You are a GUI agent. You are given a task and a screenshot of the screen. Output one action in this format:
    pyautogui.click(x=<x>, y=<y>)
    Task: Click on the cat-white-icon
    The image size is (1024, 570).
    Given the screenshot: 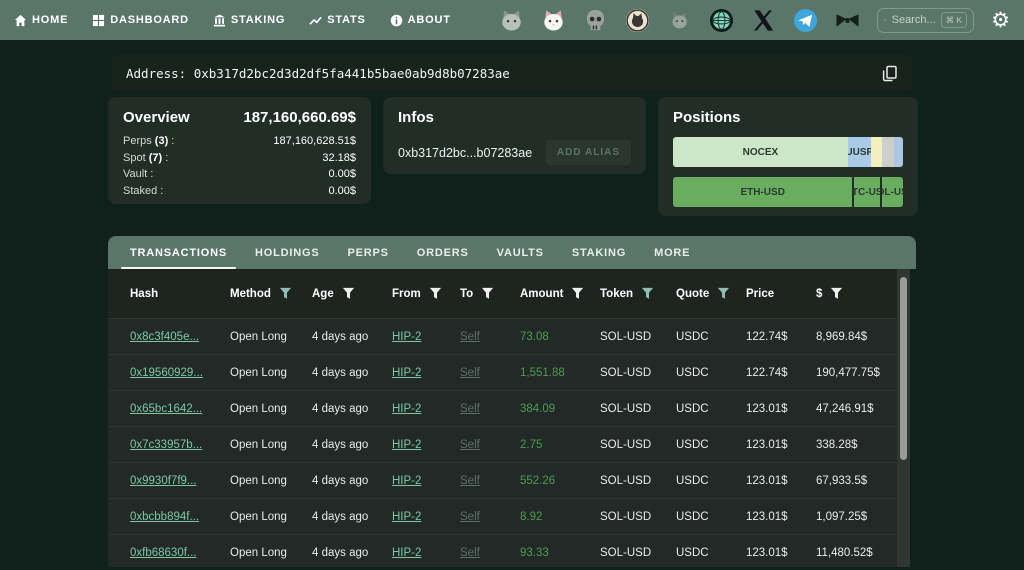 What is the action you would take?
    pyautogui.click(x=553, y=20)
    